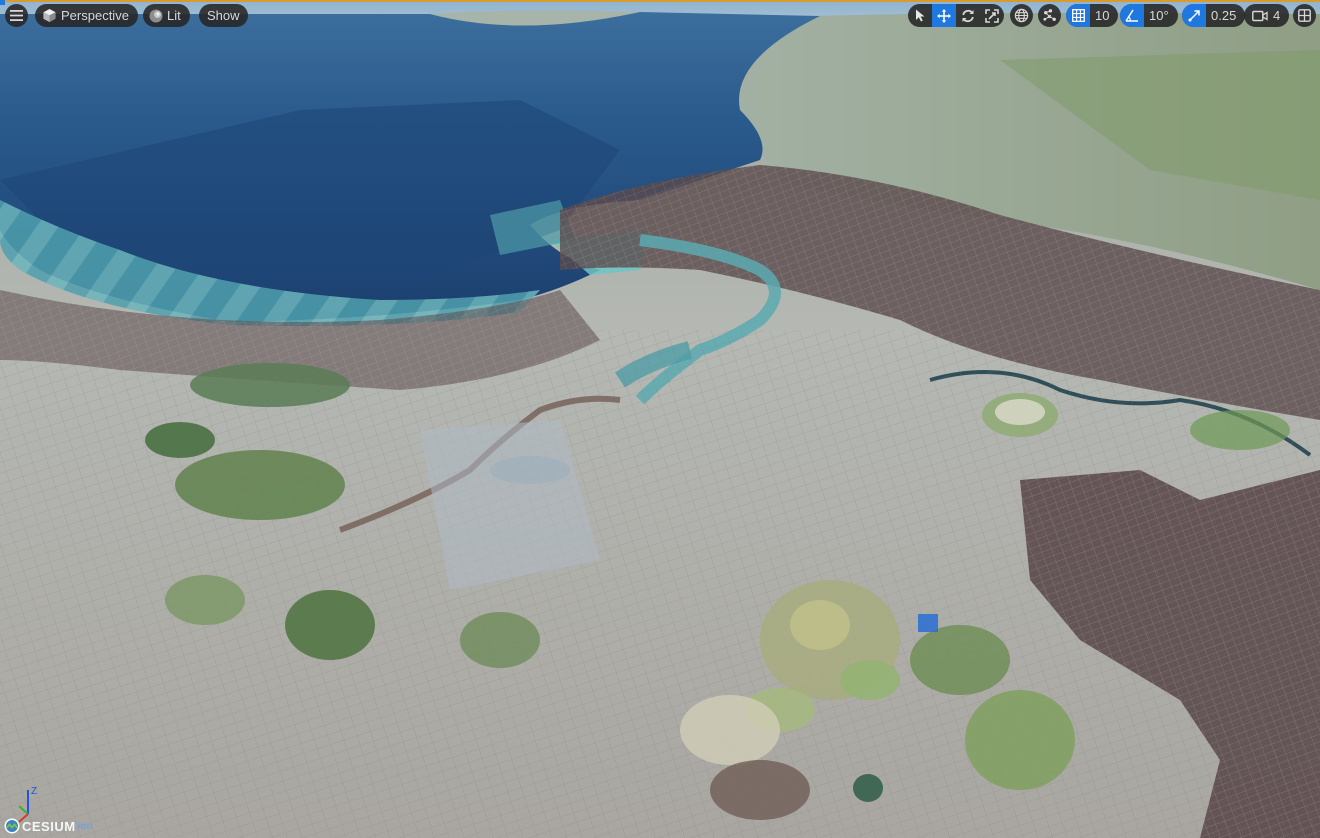 The width and height of the screenshot is (1320, 838). Describe the element at coordinates (1277, 15) in the screenshot. I see `camera-speed-value: 4` at that location.